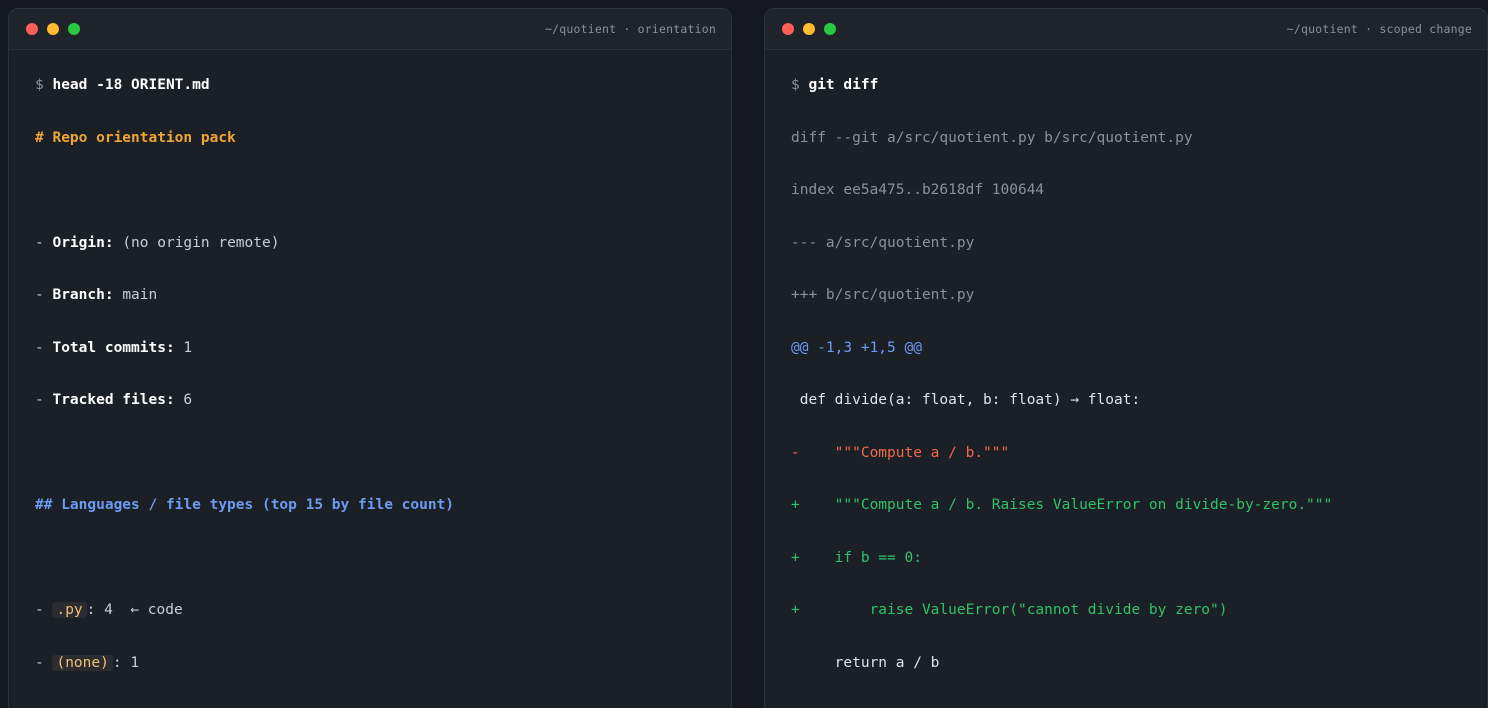 Image resolution: width=1488 pixels, height=708 pixels. What do you see at coordinates (1379, 29) in the screenshot?
I see `window-title: ~/quotient · scoped change` at bounding box center [1379, 29].